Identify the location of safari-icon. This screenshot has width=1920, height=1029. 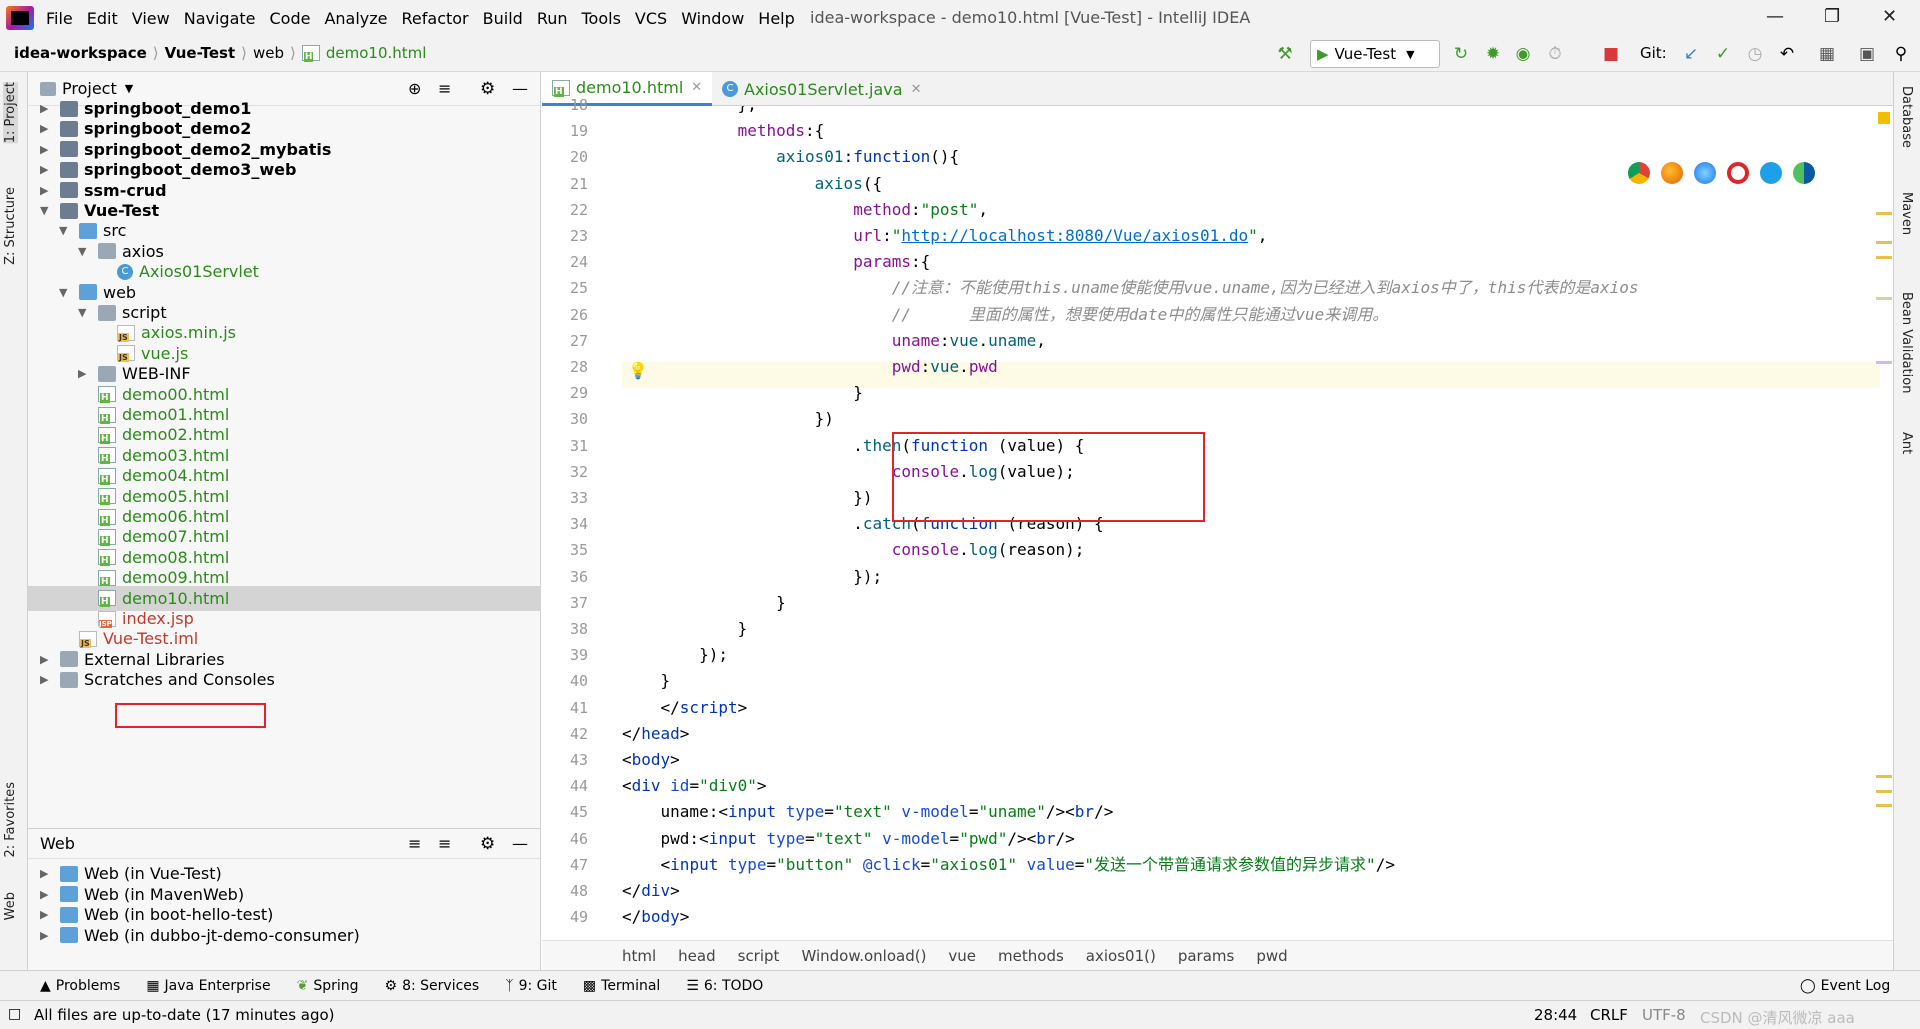
(1705, 173).